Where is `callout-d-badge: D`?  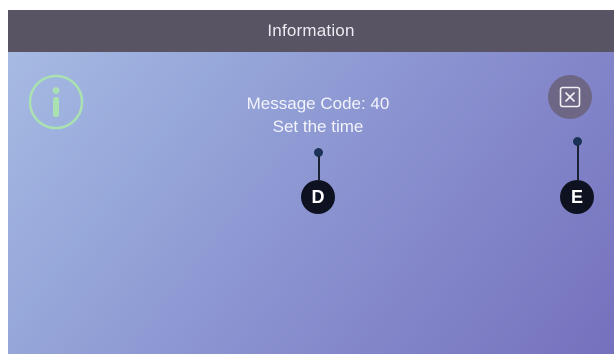
callout-d-badge: D is located at coordinates (318, 197).